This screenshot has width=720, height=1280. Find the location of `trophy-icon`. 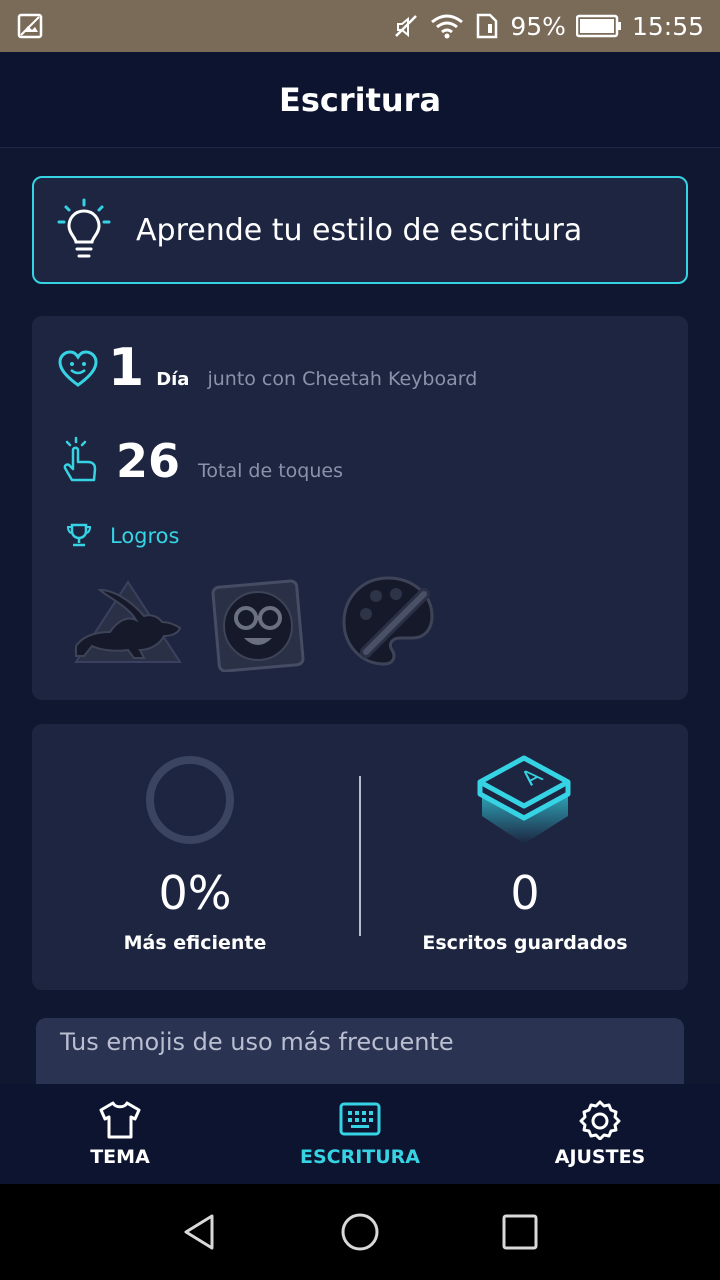

trophy-icon is located at coordinates (79, 535).